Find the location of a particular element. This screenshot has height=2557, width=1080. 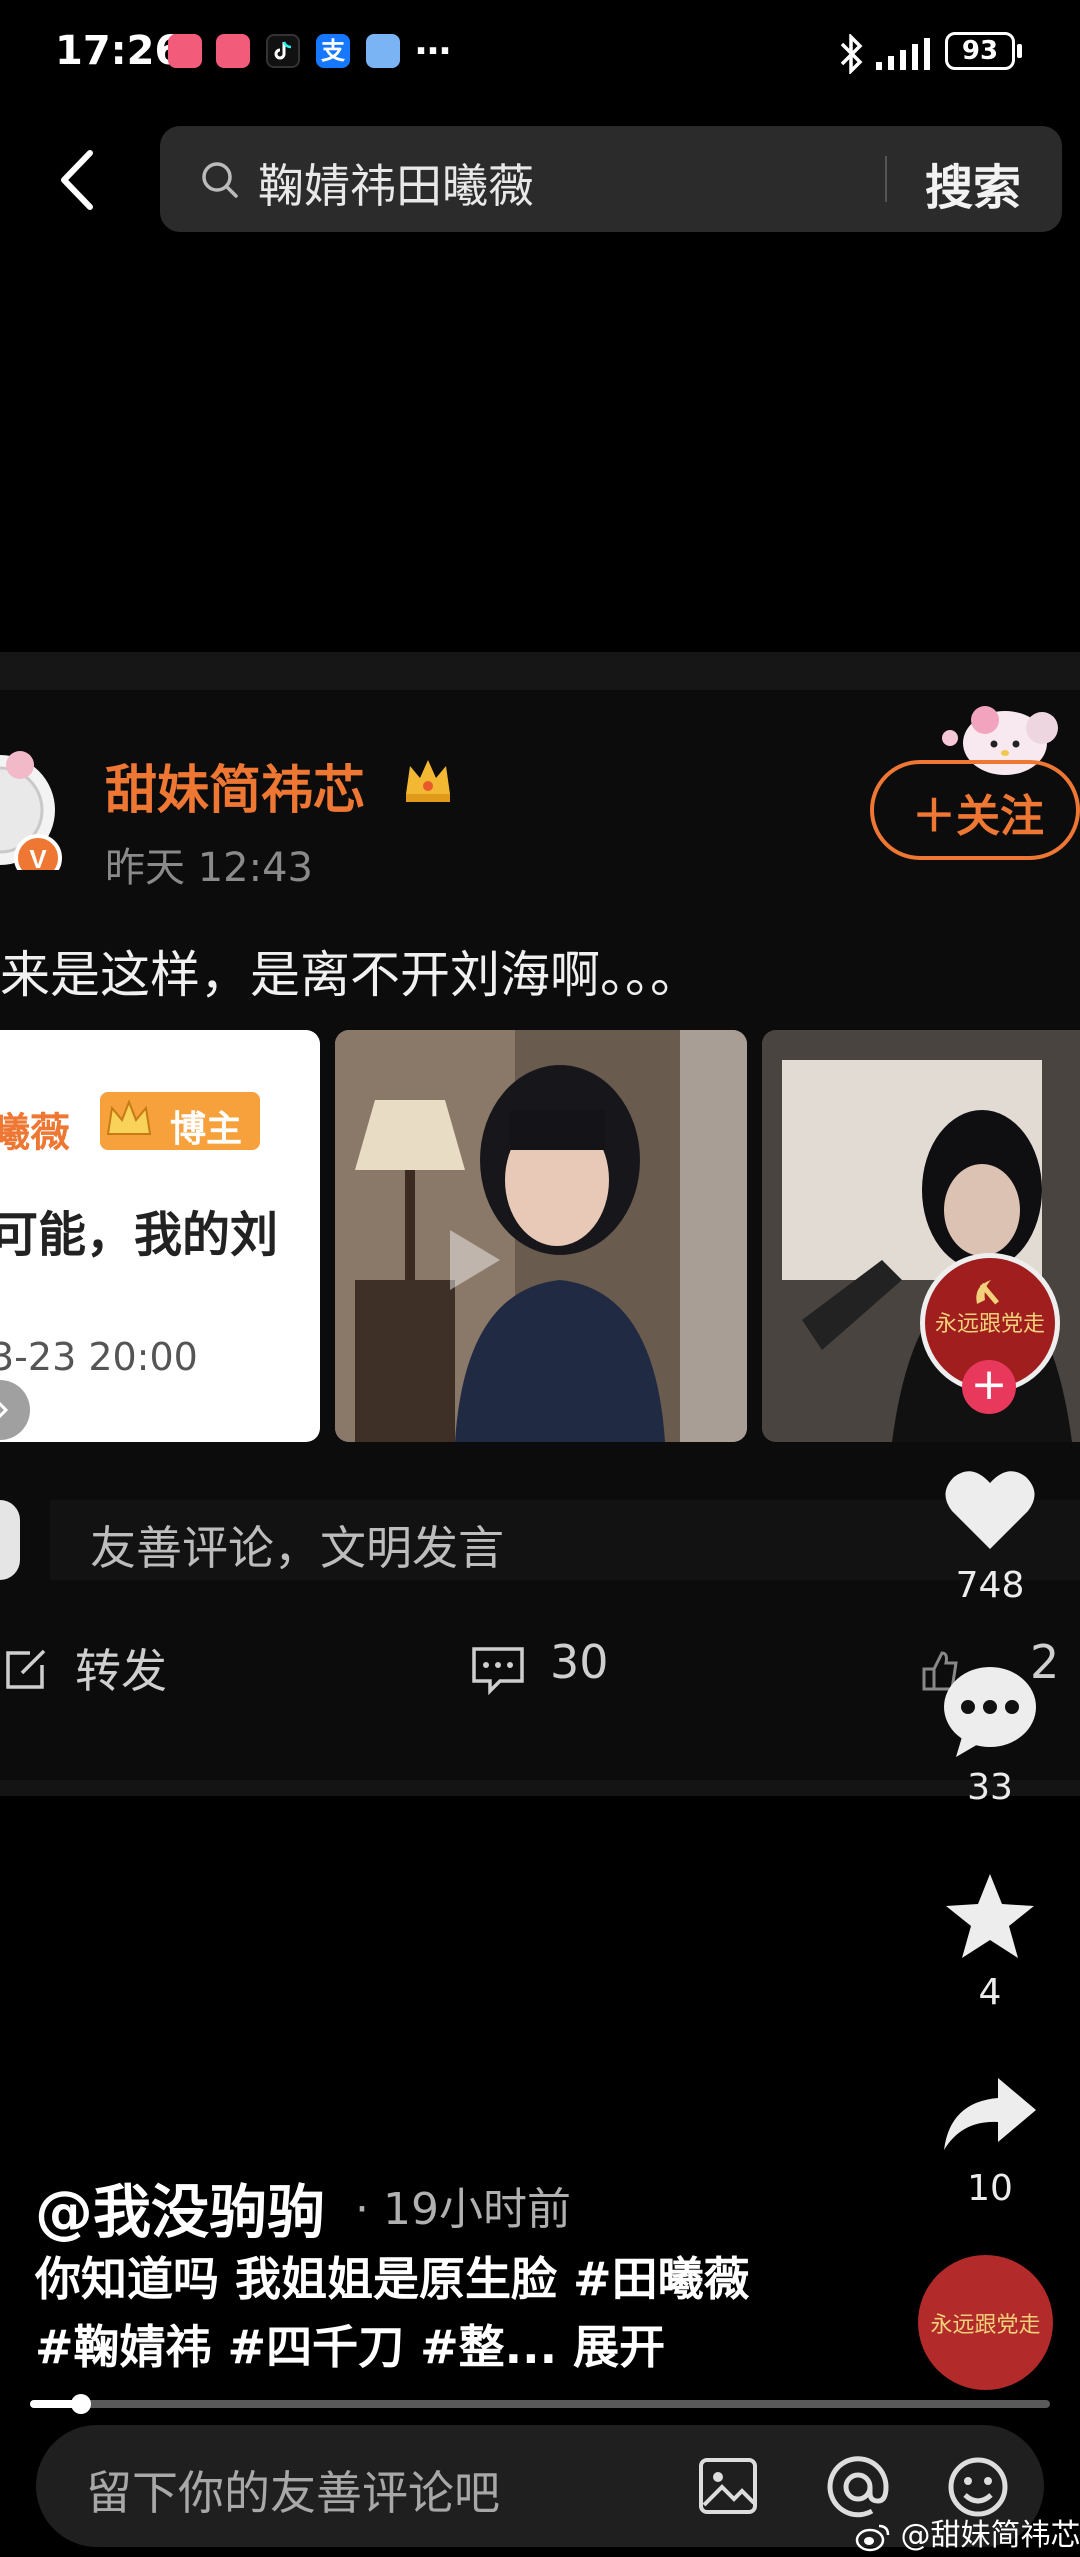

post-video-thumbnail is located at coordinates (541, 1236).